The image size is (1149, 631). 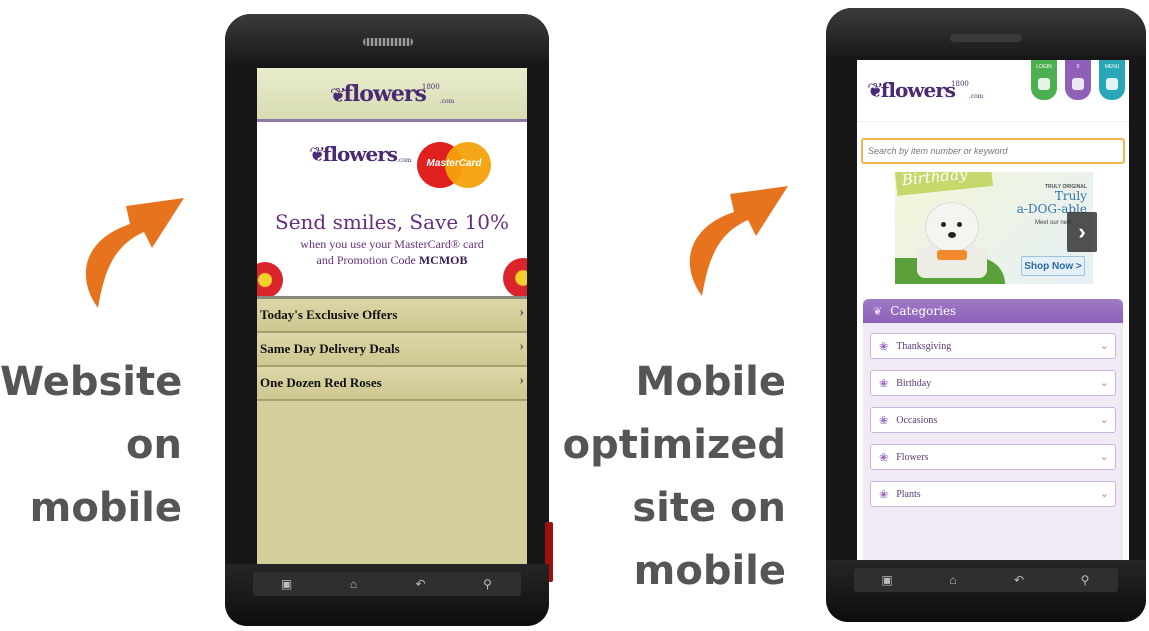 I want to click on categories-title: Categories, so click(x=923, y=311).